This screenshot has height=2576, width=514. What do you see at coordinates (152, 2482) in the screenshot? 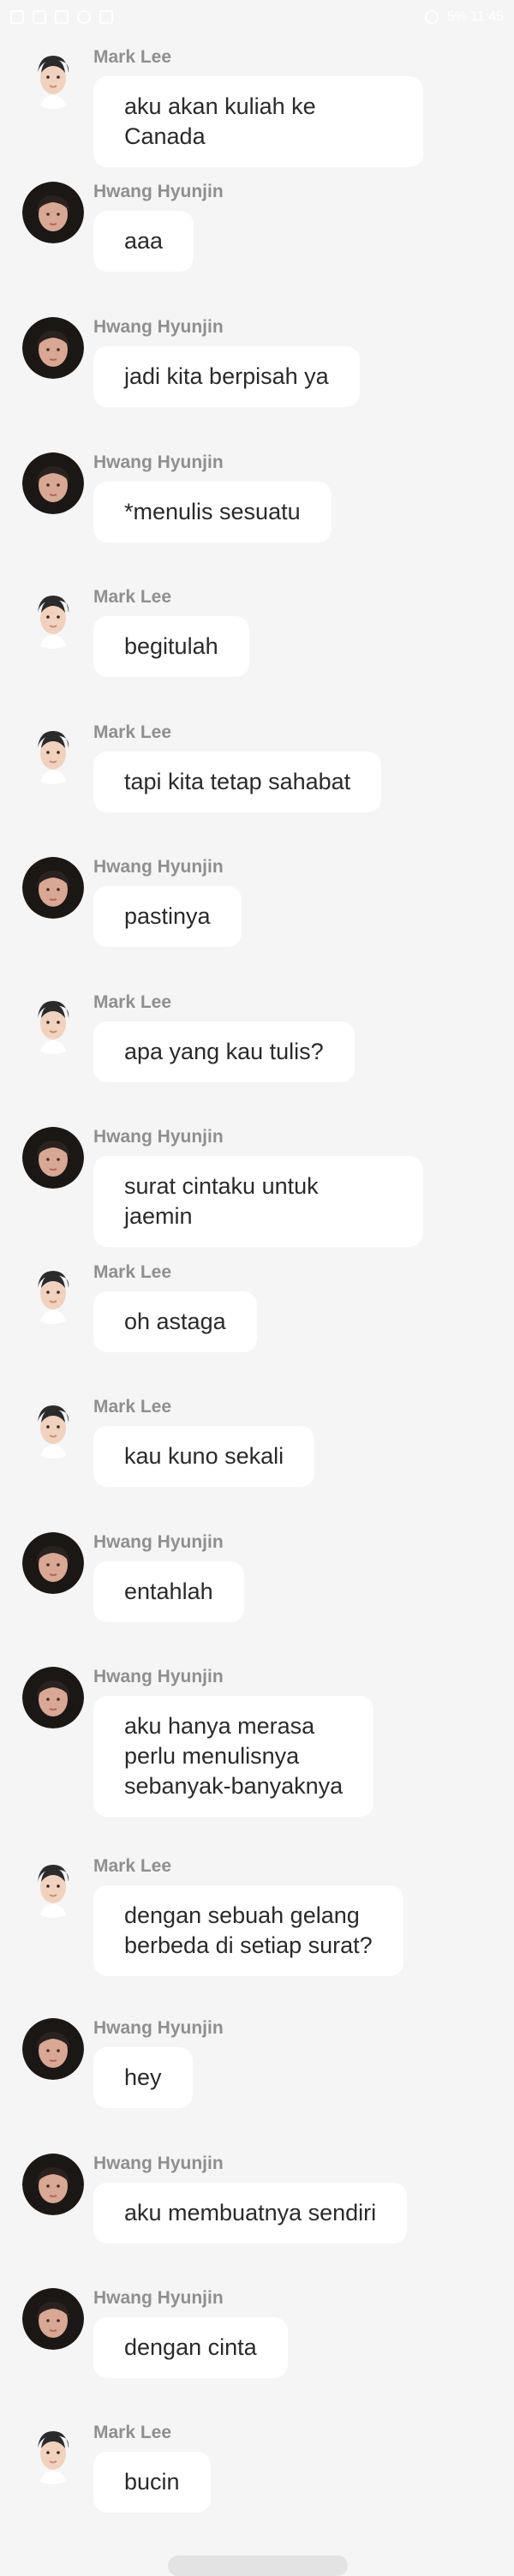
I see `message-bubble: bucin` at bounding box center [152, 2482].